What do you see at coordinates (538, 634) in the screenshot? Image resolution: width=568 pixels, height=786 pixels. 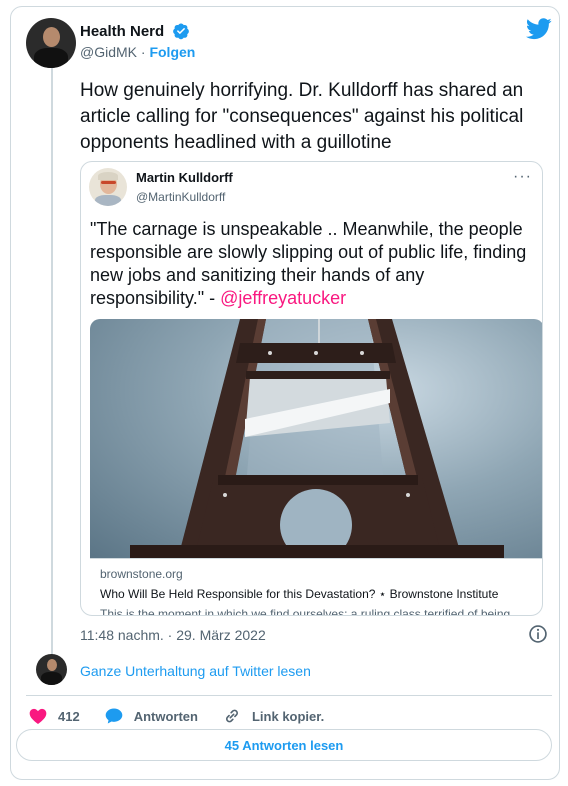 I see `info-icon` at bounding box center [538, 634].